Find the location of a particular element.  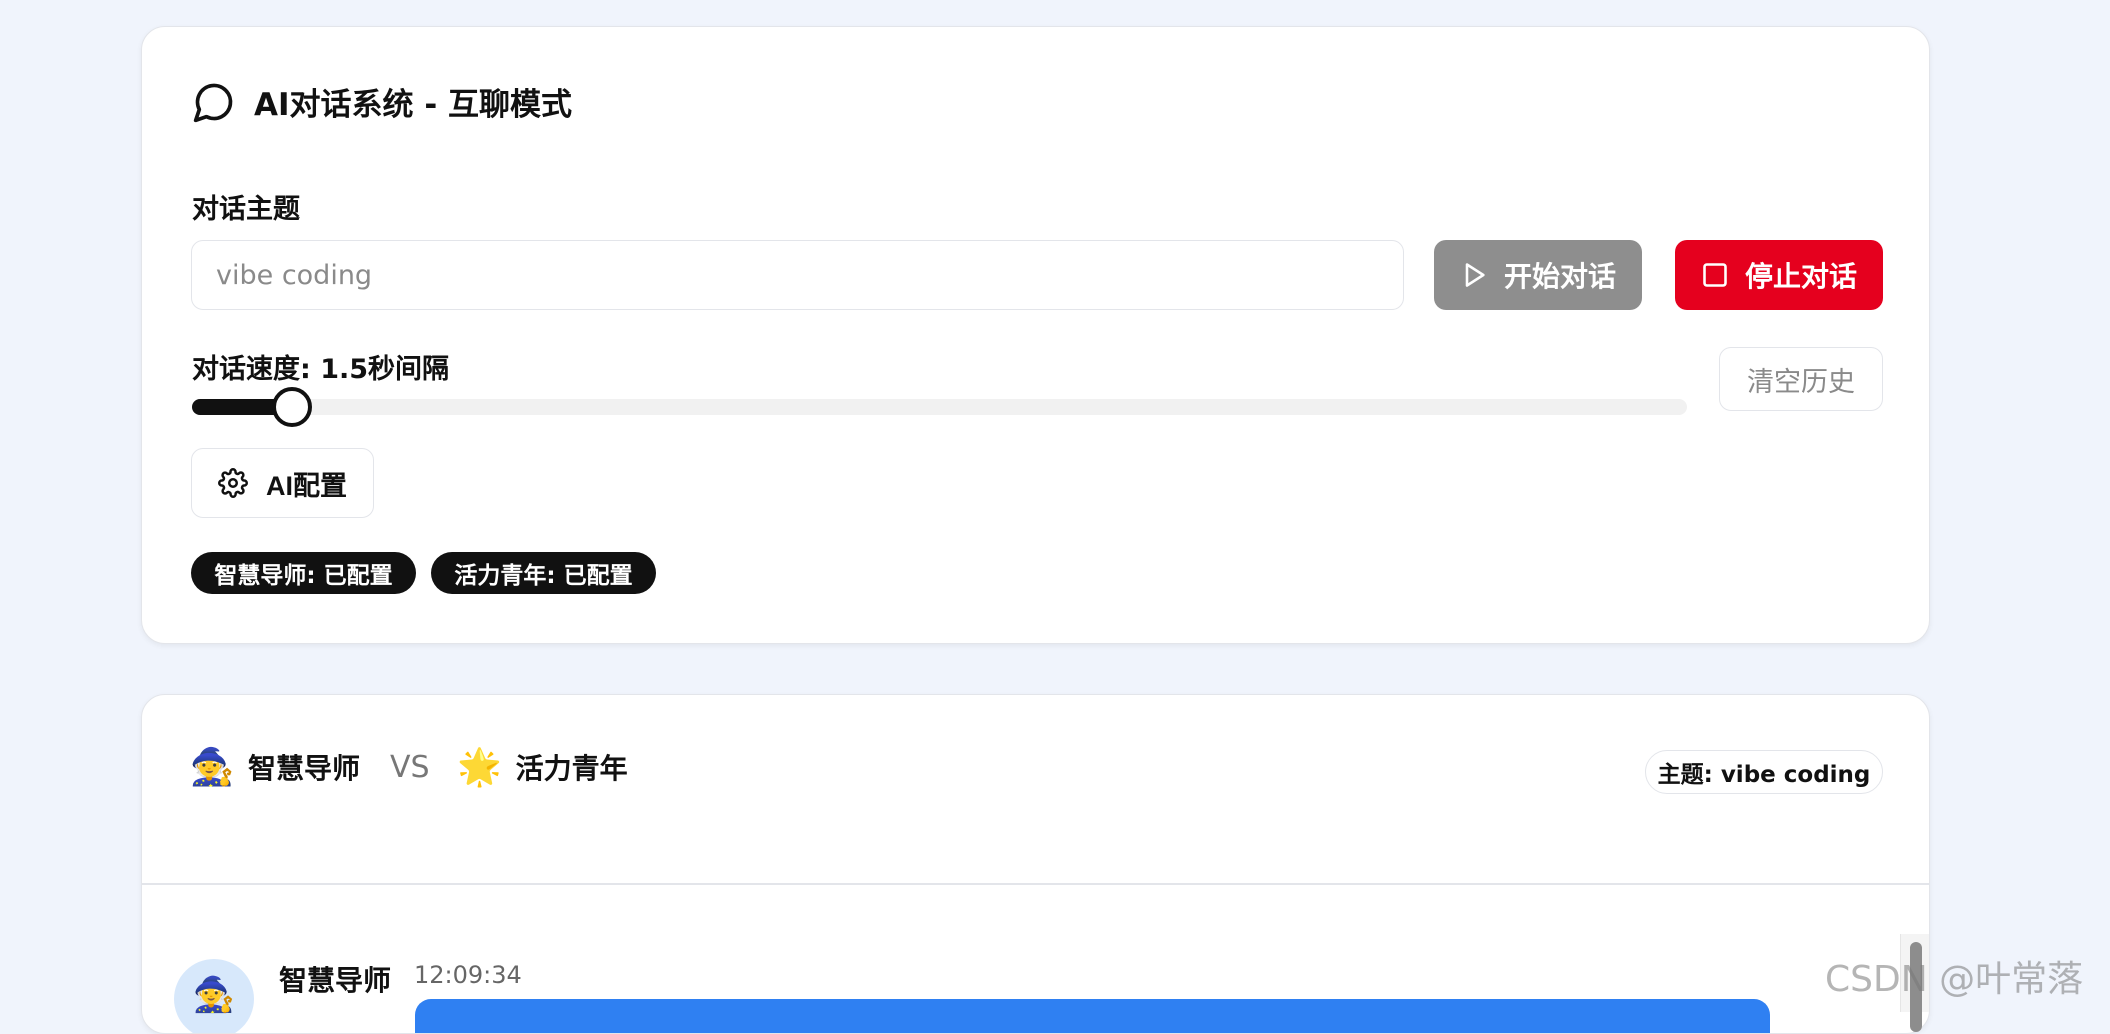

ai-config-button: AI配置 is located at coordinates (282, 483).